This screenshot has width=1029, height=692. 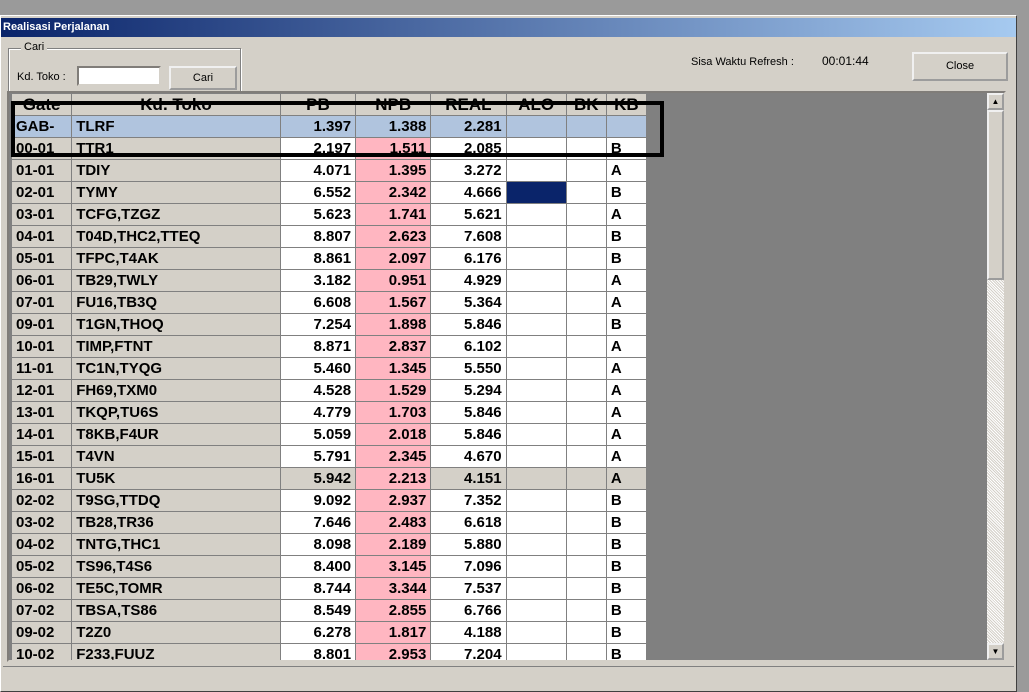 I want to click on cell-pb: 4.528, so click(x=318, y=390).